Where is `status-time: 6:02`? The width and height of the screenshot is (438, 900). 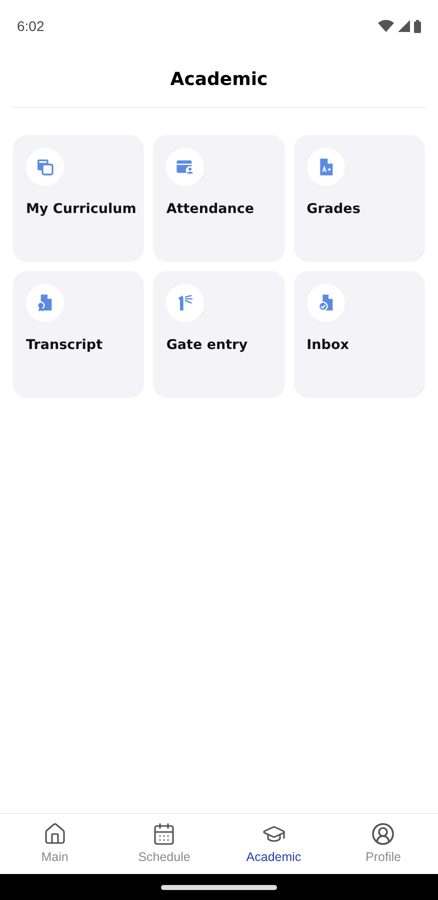 status-time: 6:02 is located at coordinates (30, 26).